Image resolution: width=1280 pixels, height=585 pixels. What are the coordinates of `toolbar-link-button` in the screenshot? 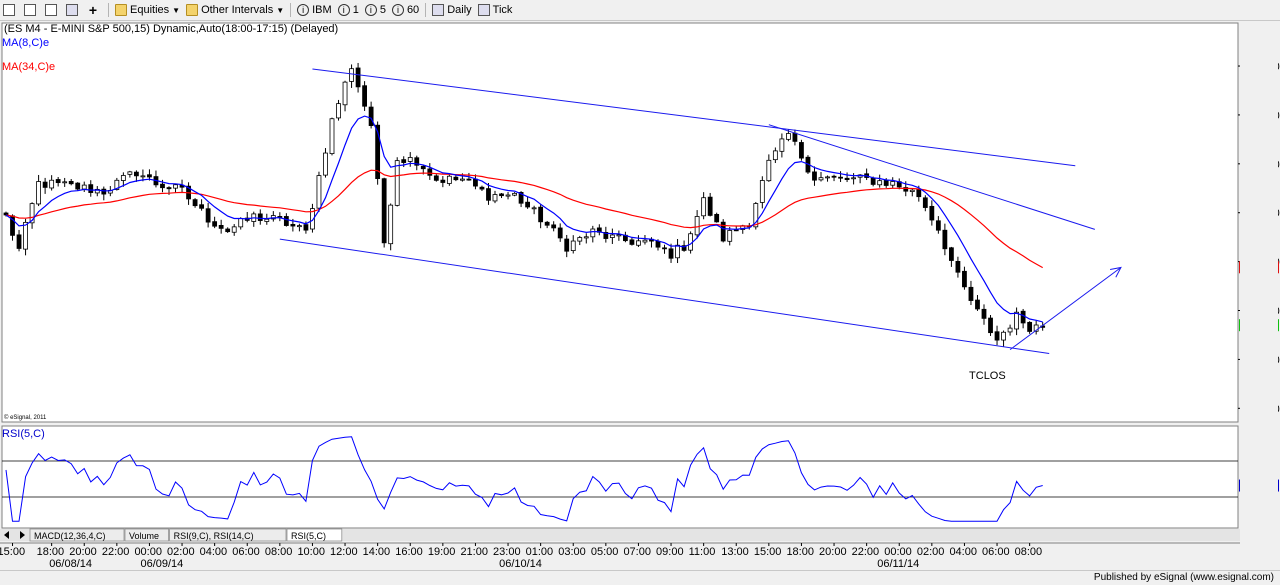 It's located at (52, 10).